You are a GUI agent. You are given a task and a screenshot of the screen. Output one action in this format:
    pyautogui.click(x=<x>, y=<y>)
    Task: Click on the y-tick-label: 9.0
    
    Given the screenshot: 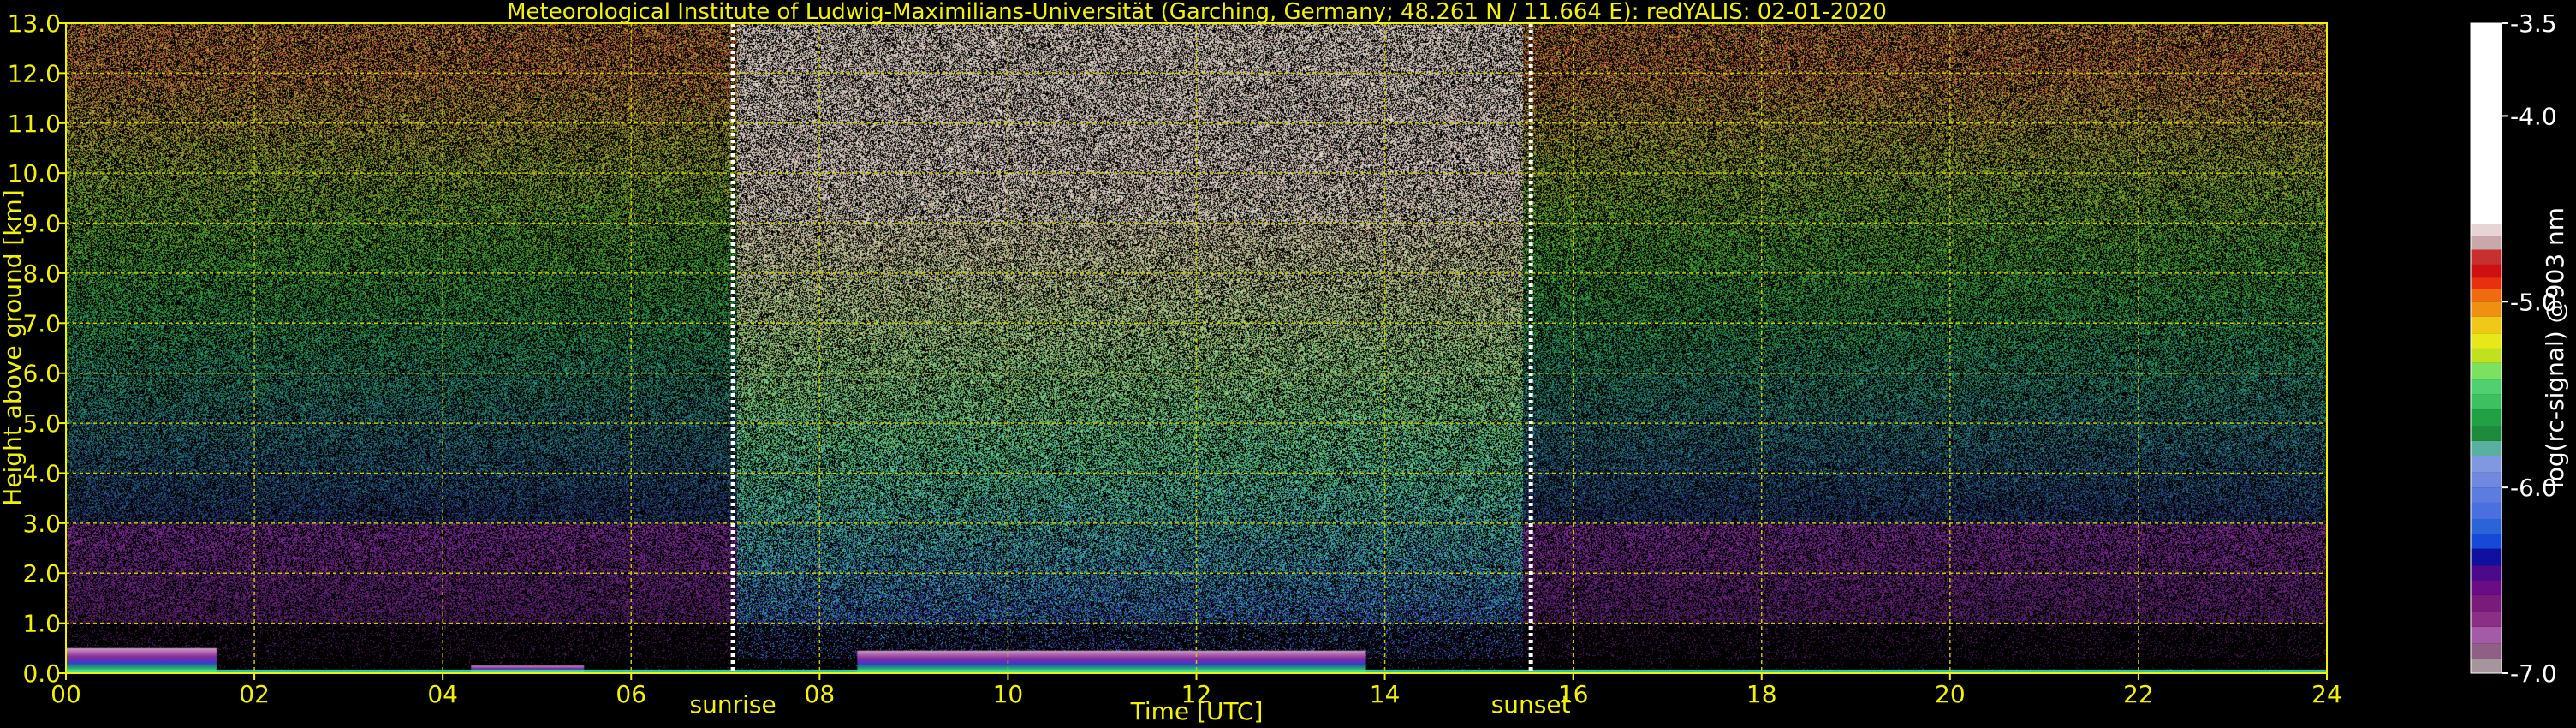 What is the action you would take?
    pyautogui.click(x=41, y=224)
    